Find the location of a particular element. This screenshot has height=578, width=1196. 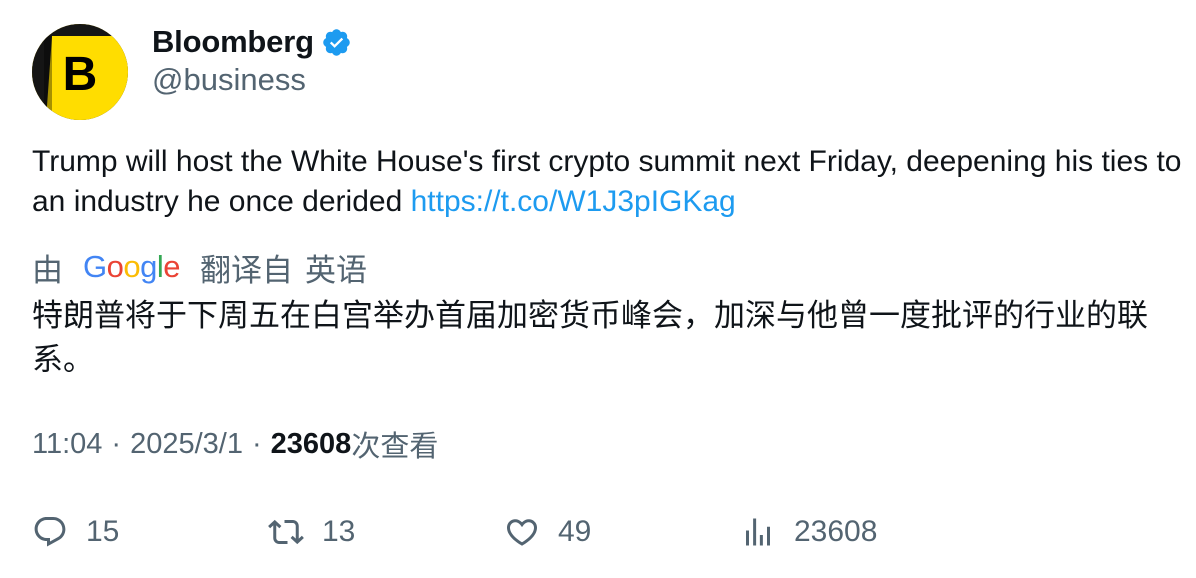

avatar: B is located at coordinates (80, 72).